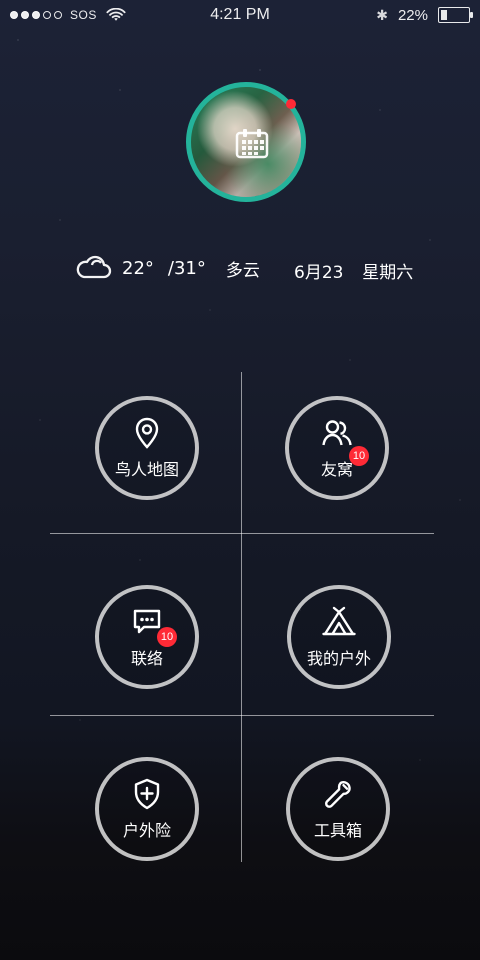 The width and height of the screenshot is (480, 960). I want to click on cloud-icon, so click(94, 267).